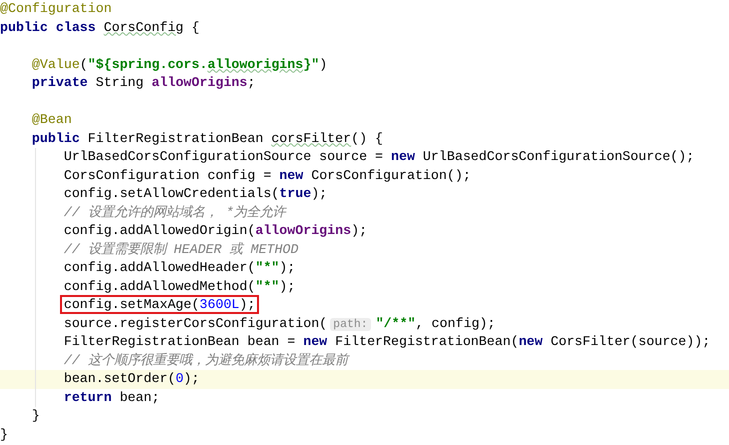  Describe the element at coordinates (160, 304) in the screenshot. I see `highlighted-code: config.setMaxAge(3600L);` at that location.